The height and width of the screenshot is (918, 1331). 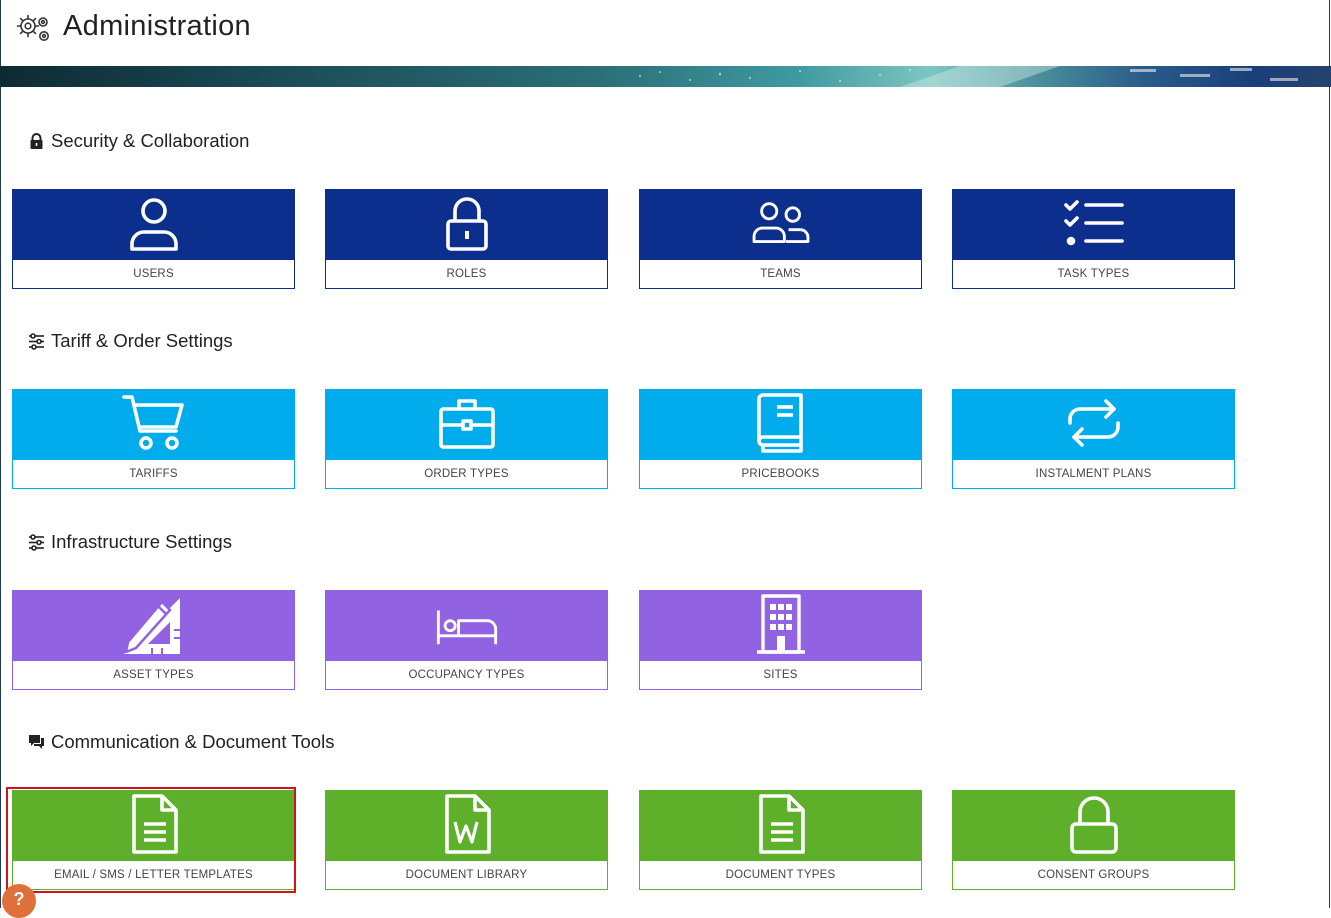 I want to click on section-title-label: Infrastructure Settings, so click(x=141, y=541).